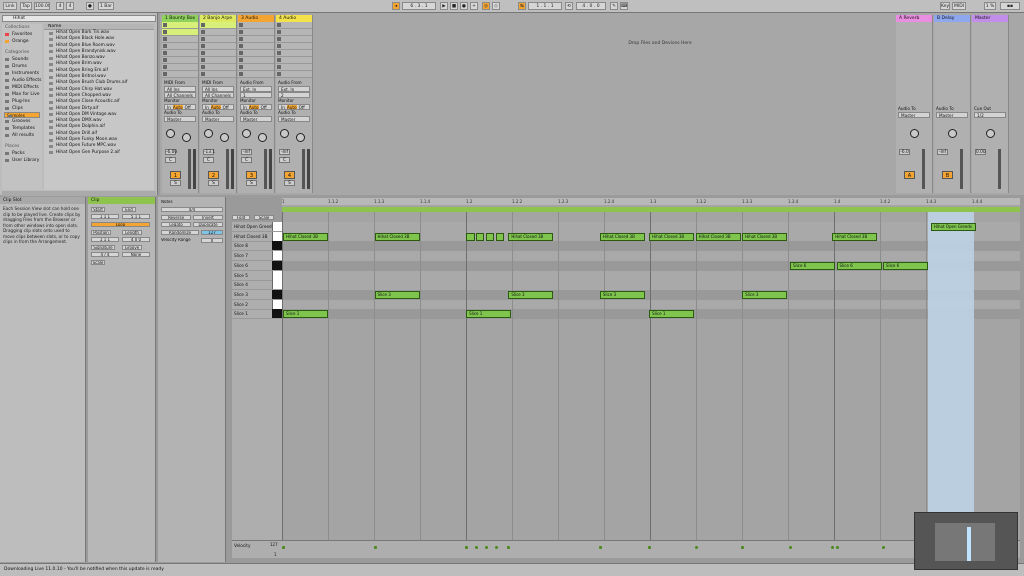 This screenshot has height=576, width=1024. Describe the element at coordinates (22, 108) in the screenshot. I see `category-clips: Clips` at that location.